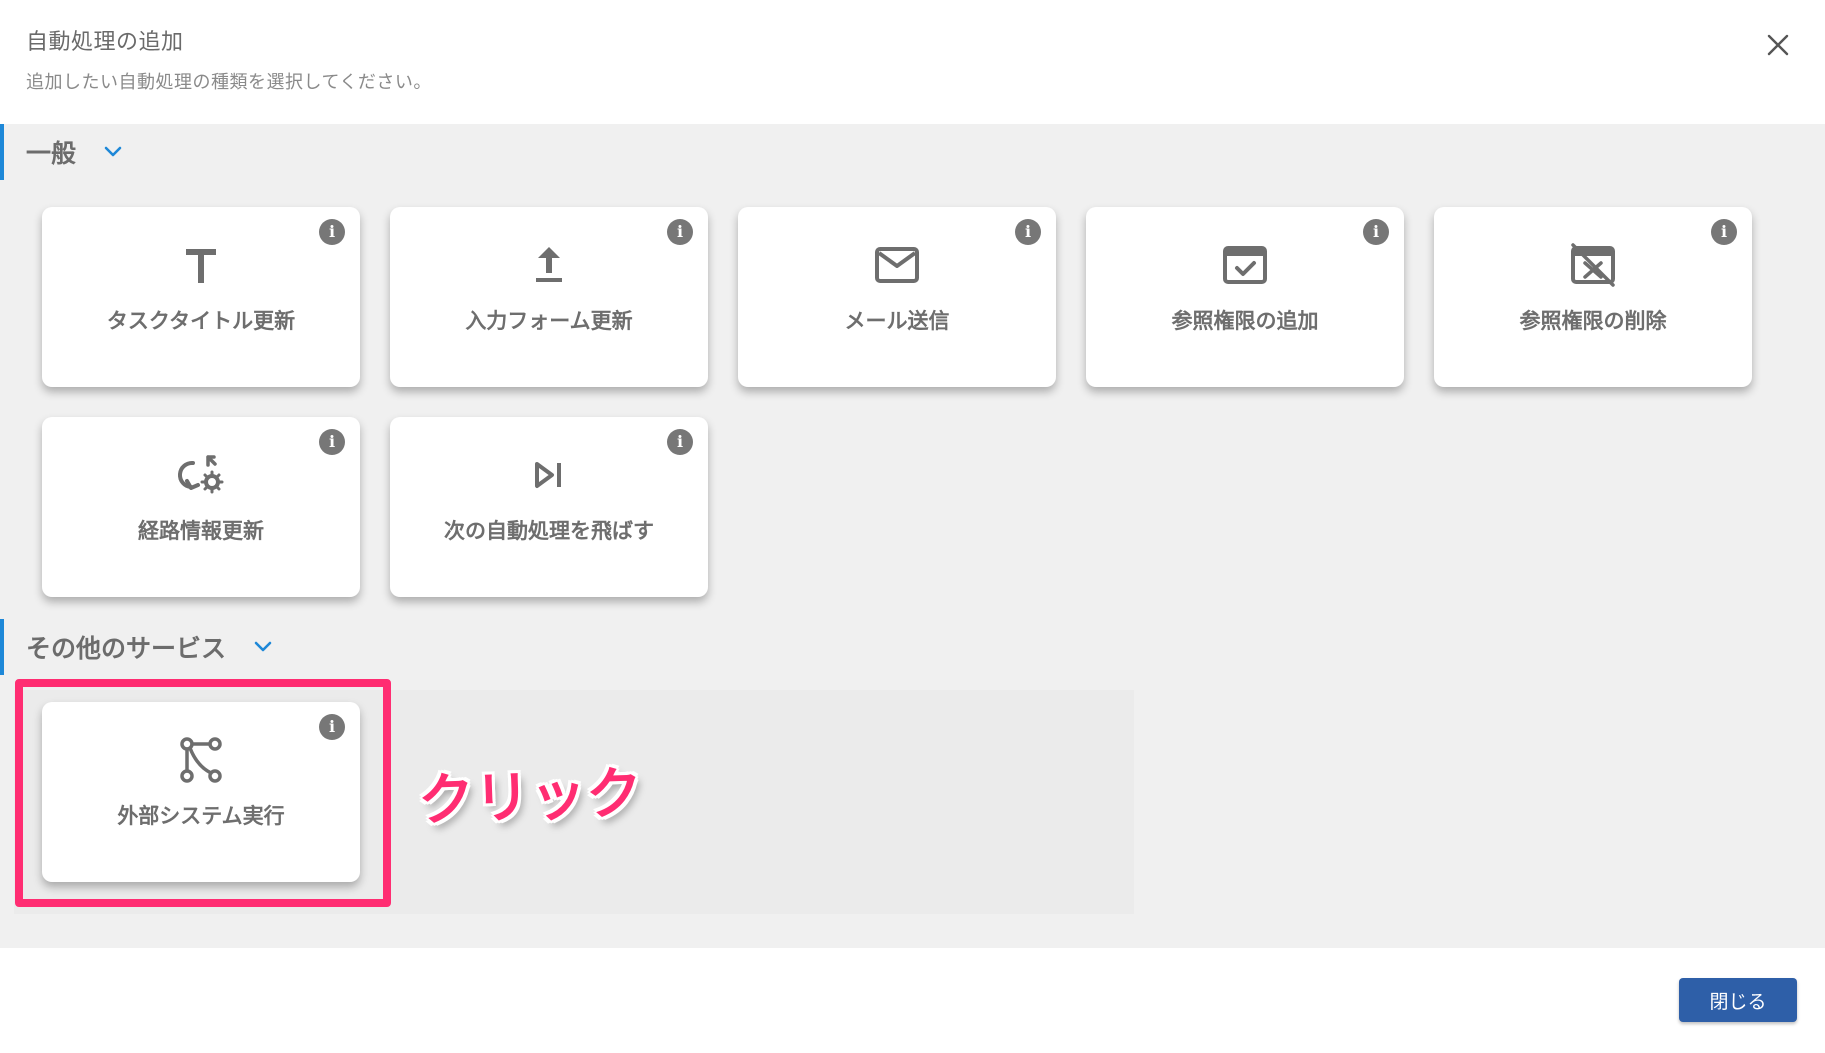 The width and height of the screenshot is (1825, 1053). Describe the element at coordinates (1738, 1000) in the screenshot. I see `close-button: 閉じる` at that location.